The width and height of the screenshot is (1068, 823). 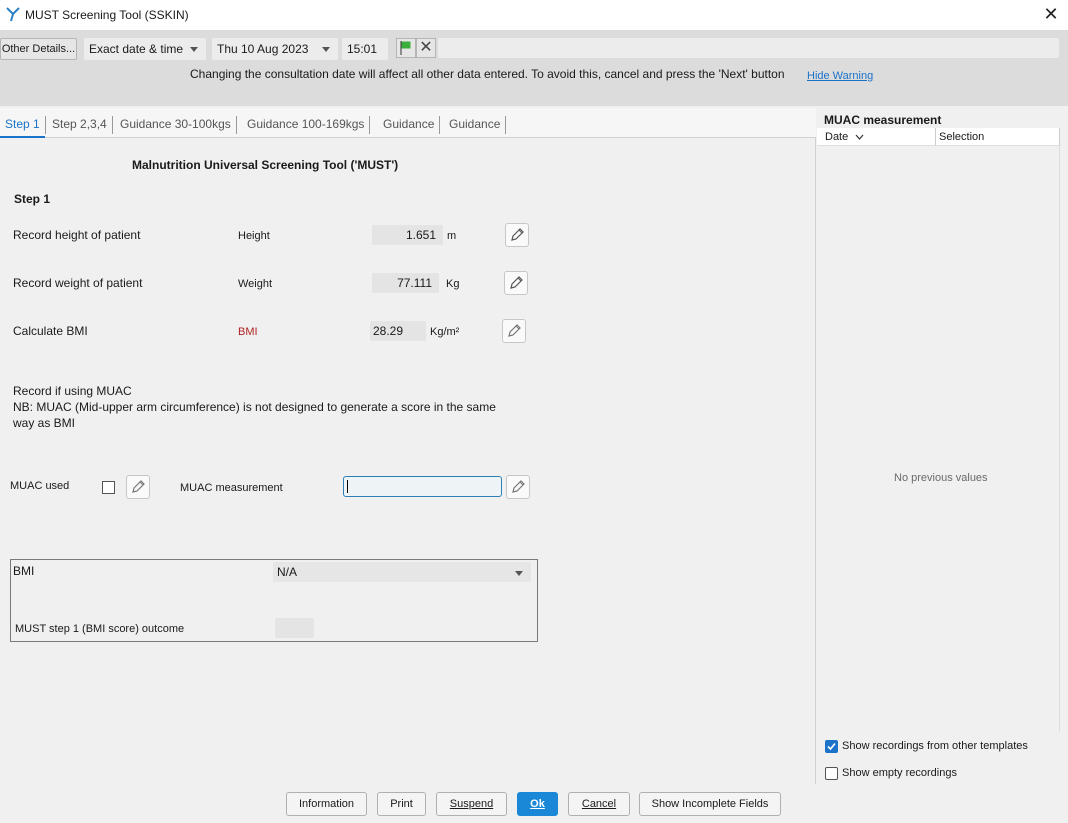 What do you see at coordinates (107, 15) in the screenshot?
I see `window-title: MUST Screening Tool (SSKIN)` at bounding box center [107, 15].